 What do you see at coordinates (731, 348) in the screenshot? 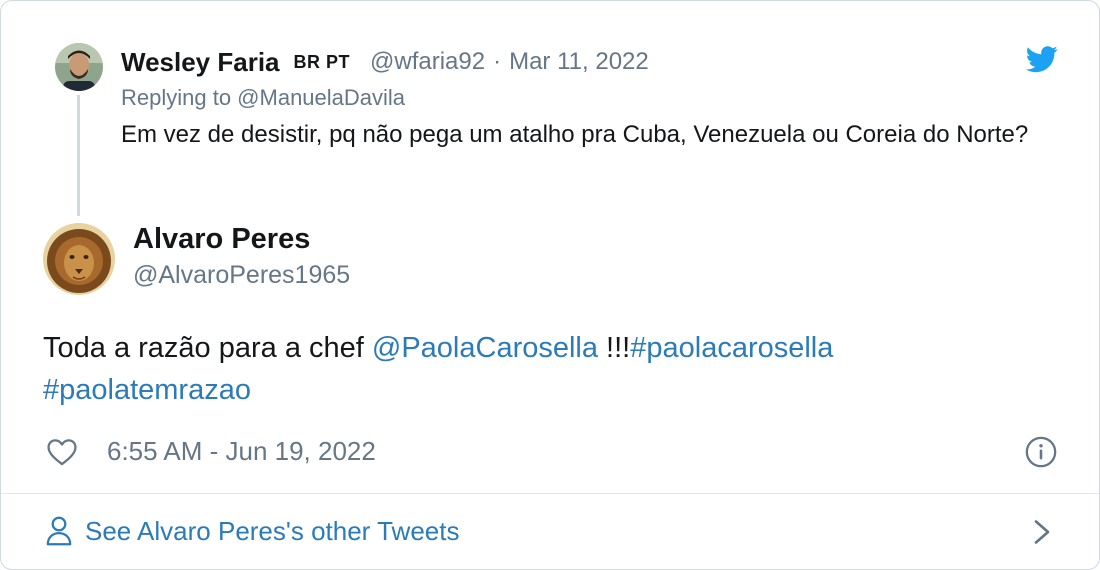
I see `hashtag-link: #paolacarosella` at bounding box center [731, 348].